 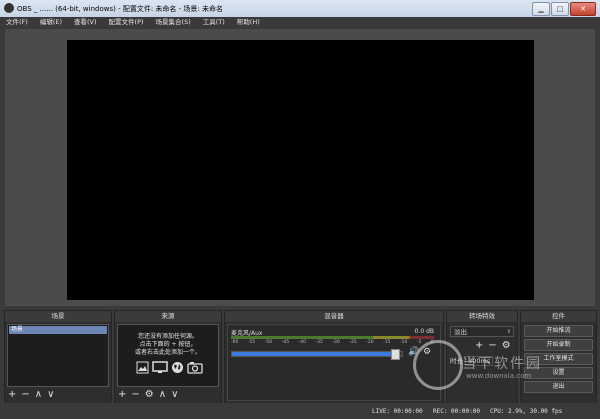 What do you see at coordinates (404, 342) in the screenshot?
I see `meter-tick-label: -10` at bounding box center [404, 342].